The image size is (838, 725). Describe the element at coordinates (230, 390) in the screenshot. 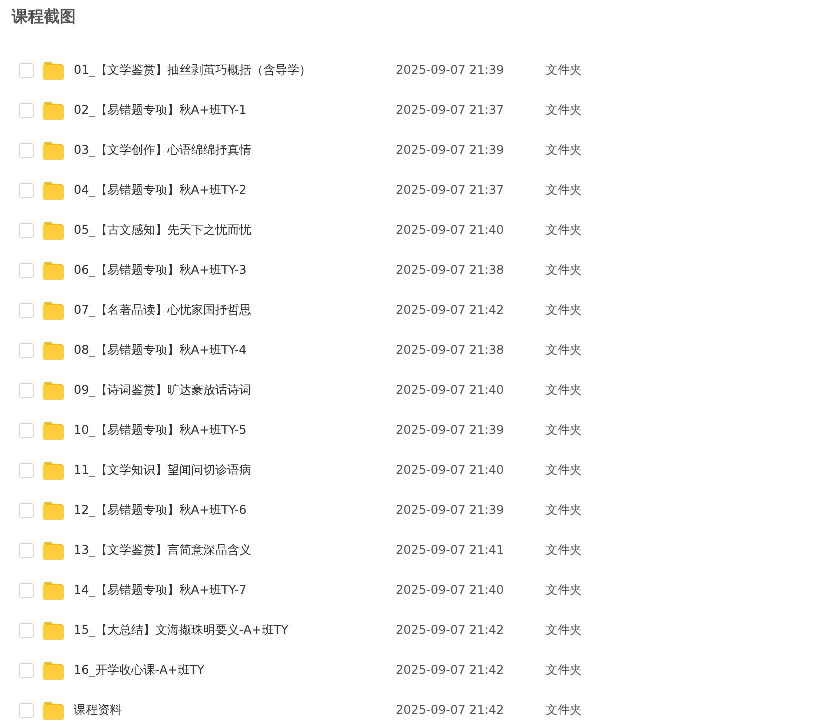

I see `file-name: 09_【诗词鉴赏】旷达豪放话诗词` at that location.